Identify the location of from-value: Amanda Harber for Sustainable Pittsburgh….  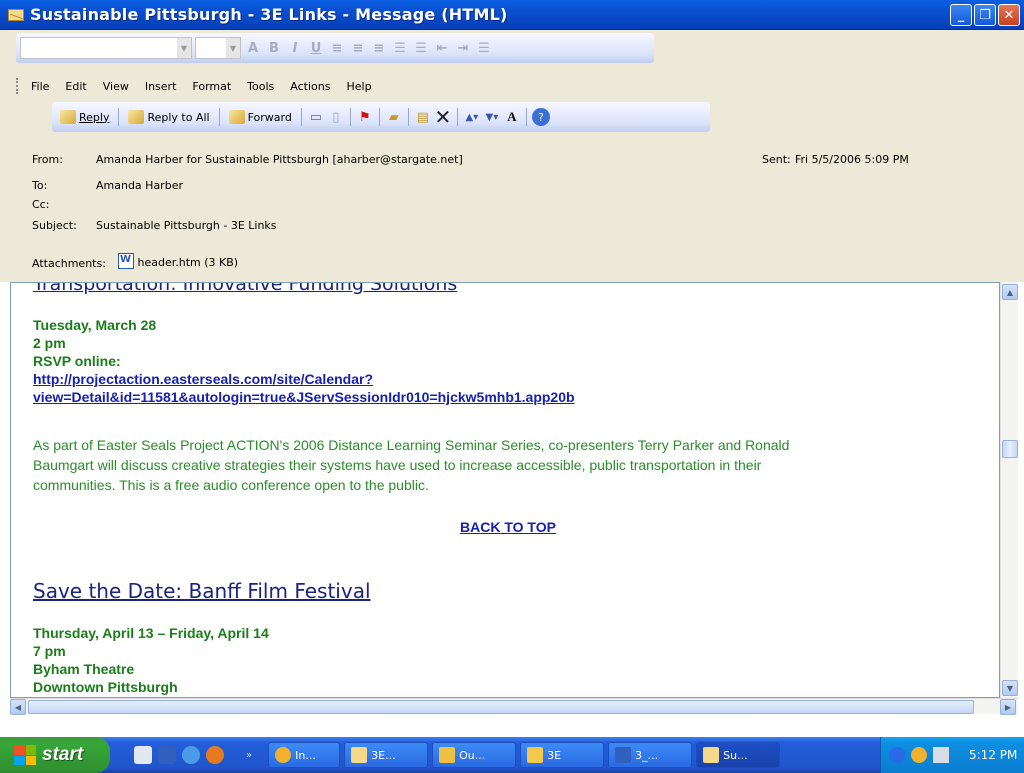
(279, 159).